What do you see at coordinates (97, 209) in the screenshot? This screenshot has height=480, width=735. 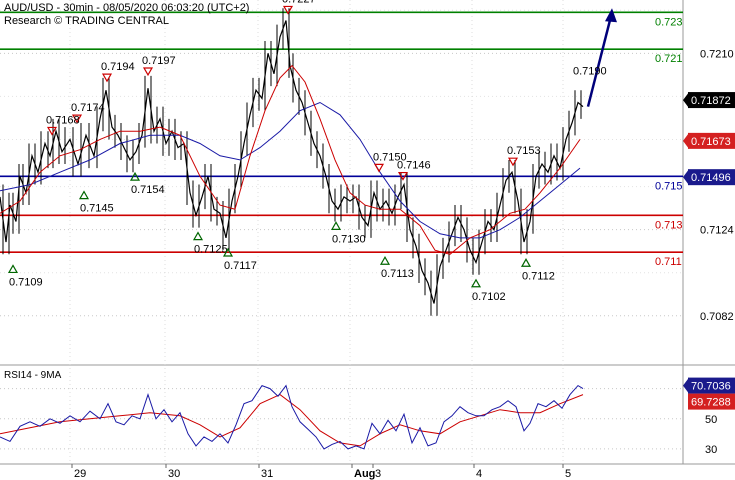 I see `trough-label: 0.7145` at bounding box center [97, 209].